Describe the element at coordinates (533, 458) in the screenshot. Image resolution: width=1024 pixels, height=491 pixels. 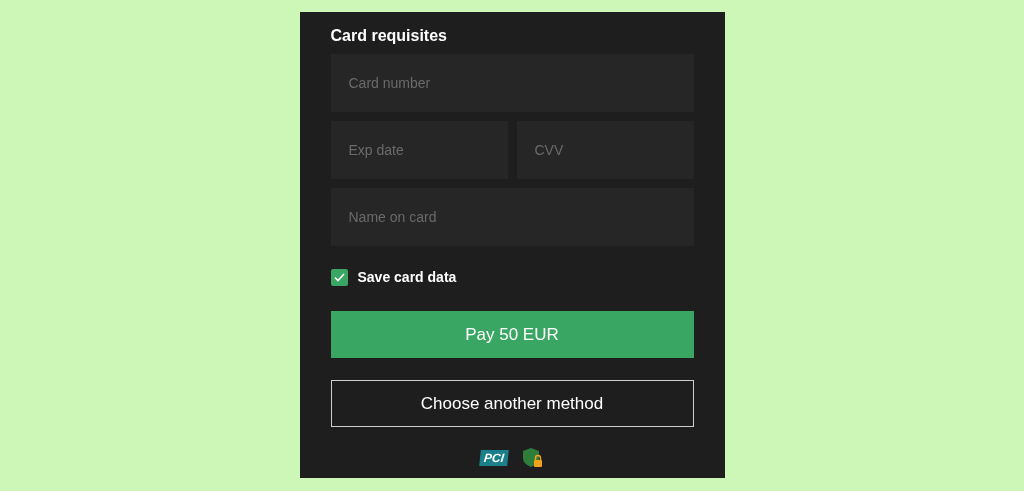
I see `shield-lock-icon` at that location.